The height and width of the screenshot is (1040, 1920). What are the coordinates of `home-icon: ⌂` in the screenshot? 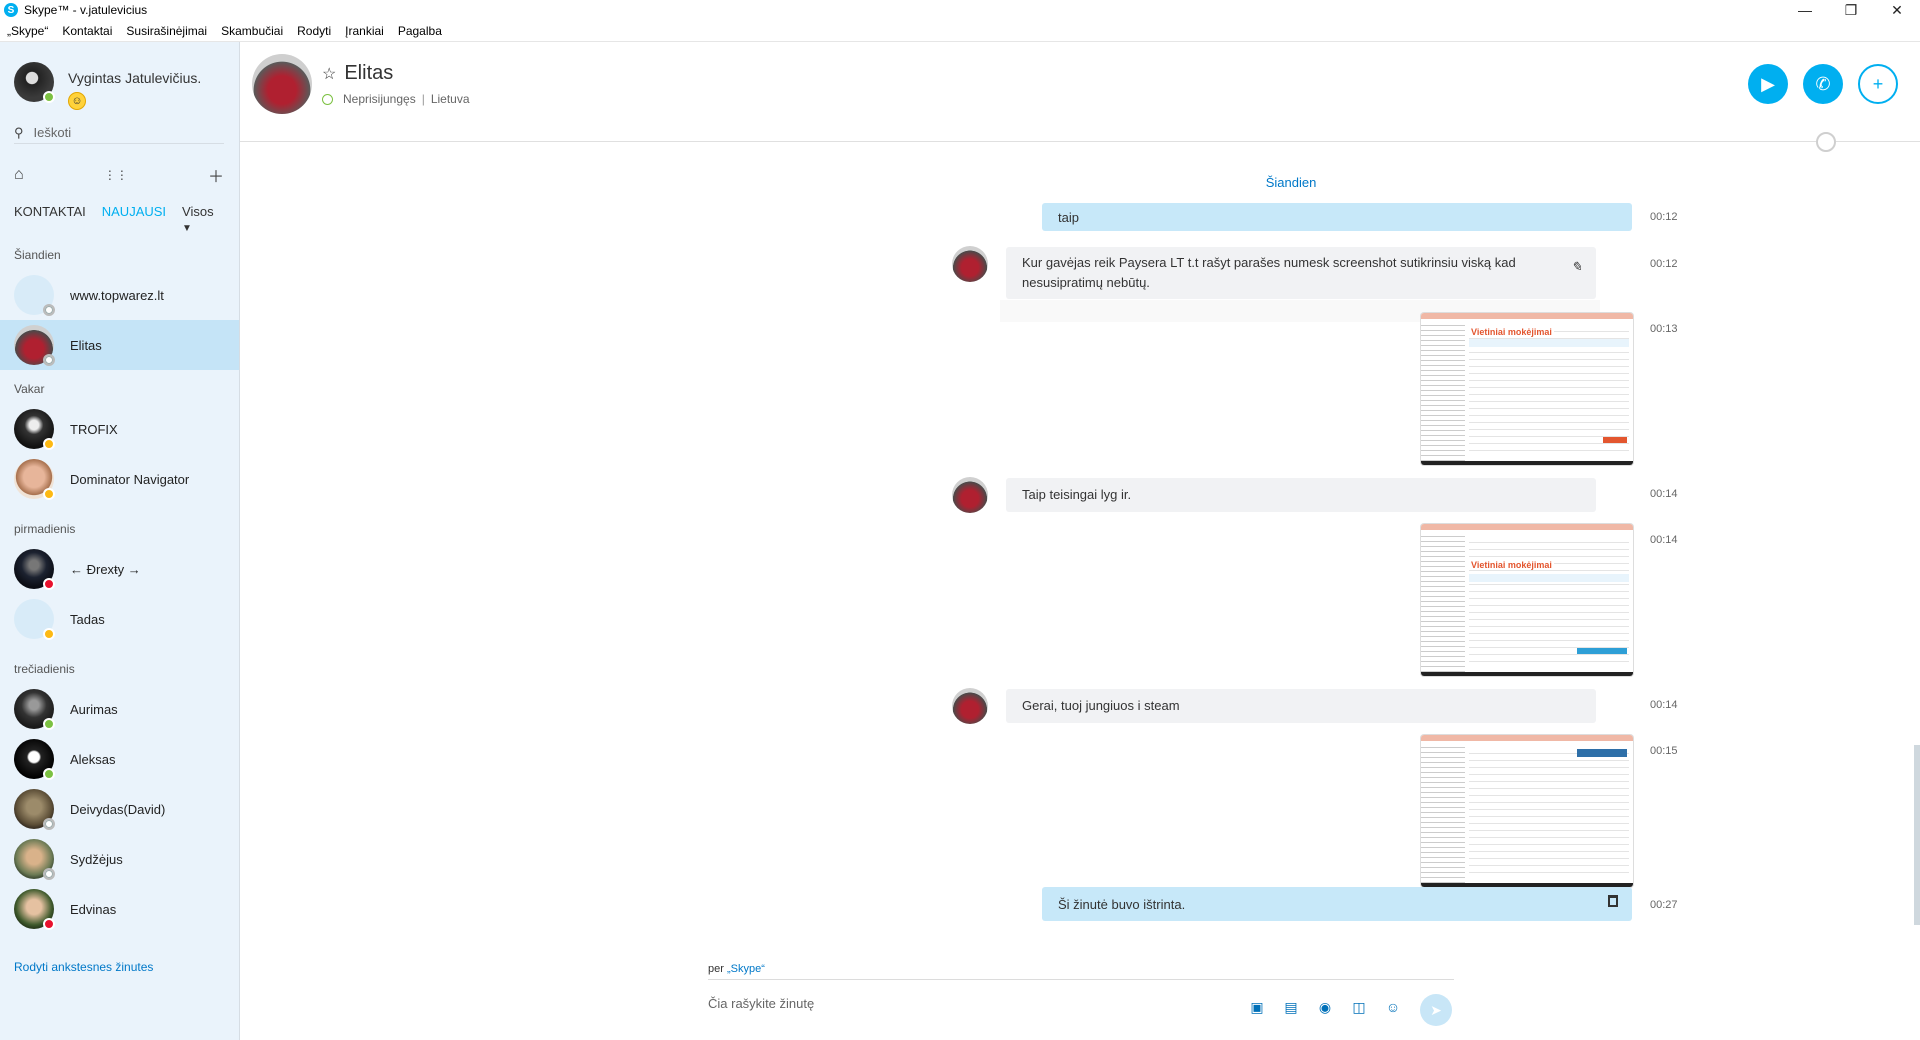 It's located at (19, 175).